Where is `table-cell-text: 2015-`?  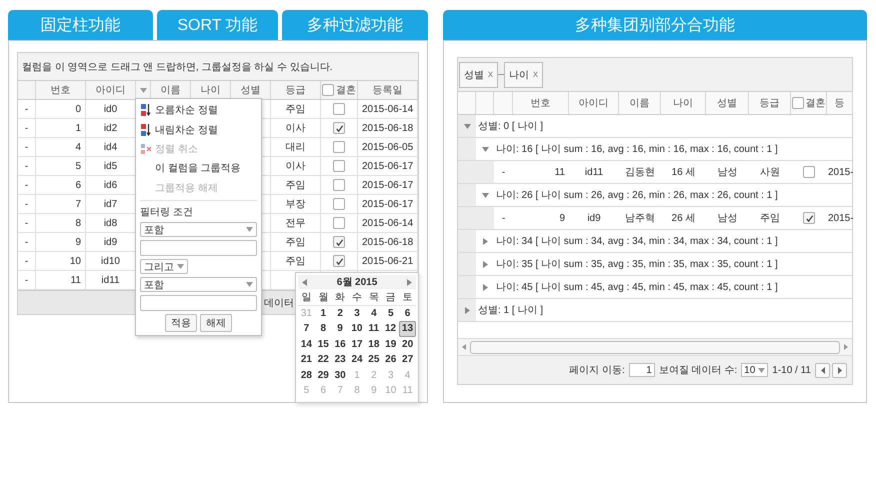 table-cell-text: 2015- is located at coordinates (840, 173).